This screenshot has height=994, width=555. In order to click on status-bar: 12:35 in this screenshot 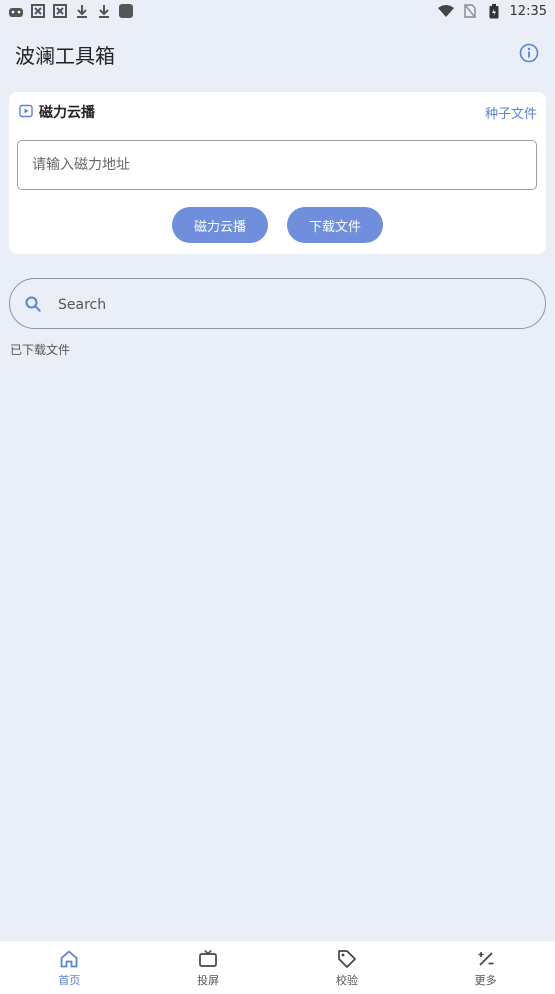, I will do `click(277, 12)`.